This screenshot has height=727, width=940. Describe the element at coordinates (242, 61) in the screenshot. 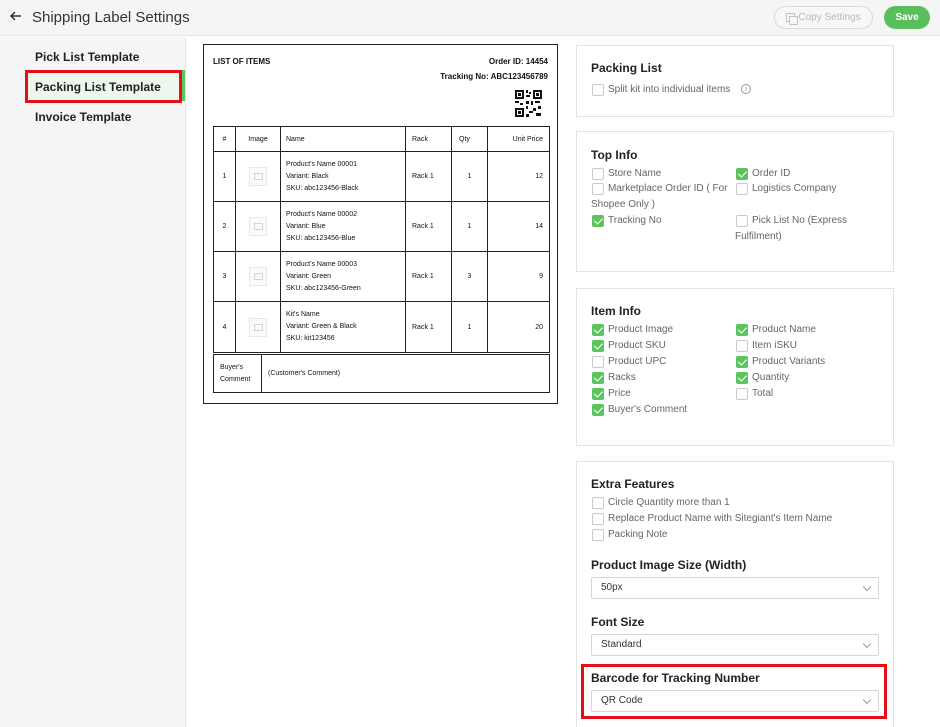

I see `preview-list-title: LIST OF ITEMS` at that location.